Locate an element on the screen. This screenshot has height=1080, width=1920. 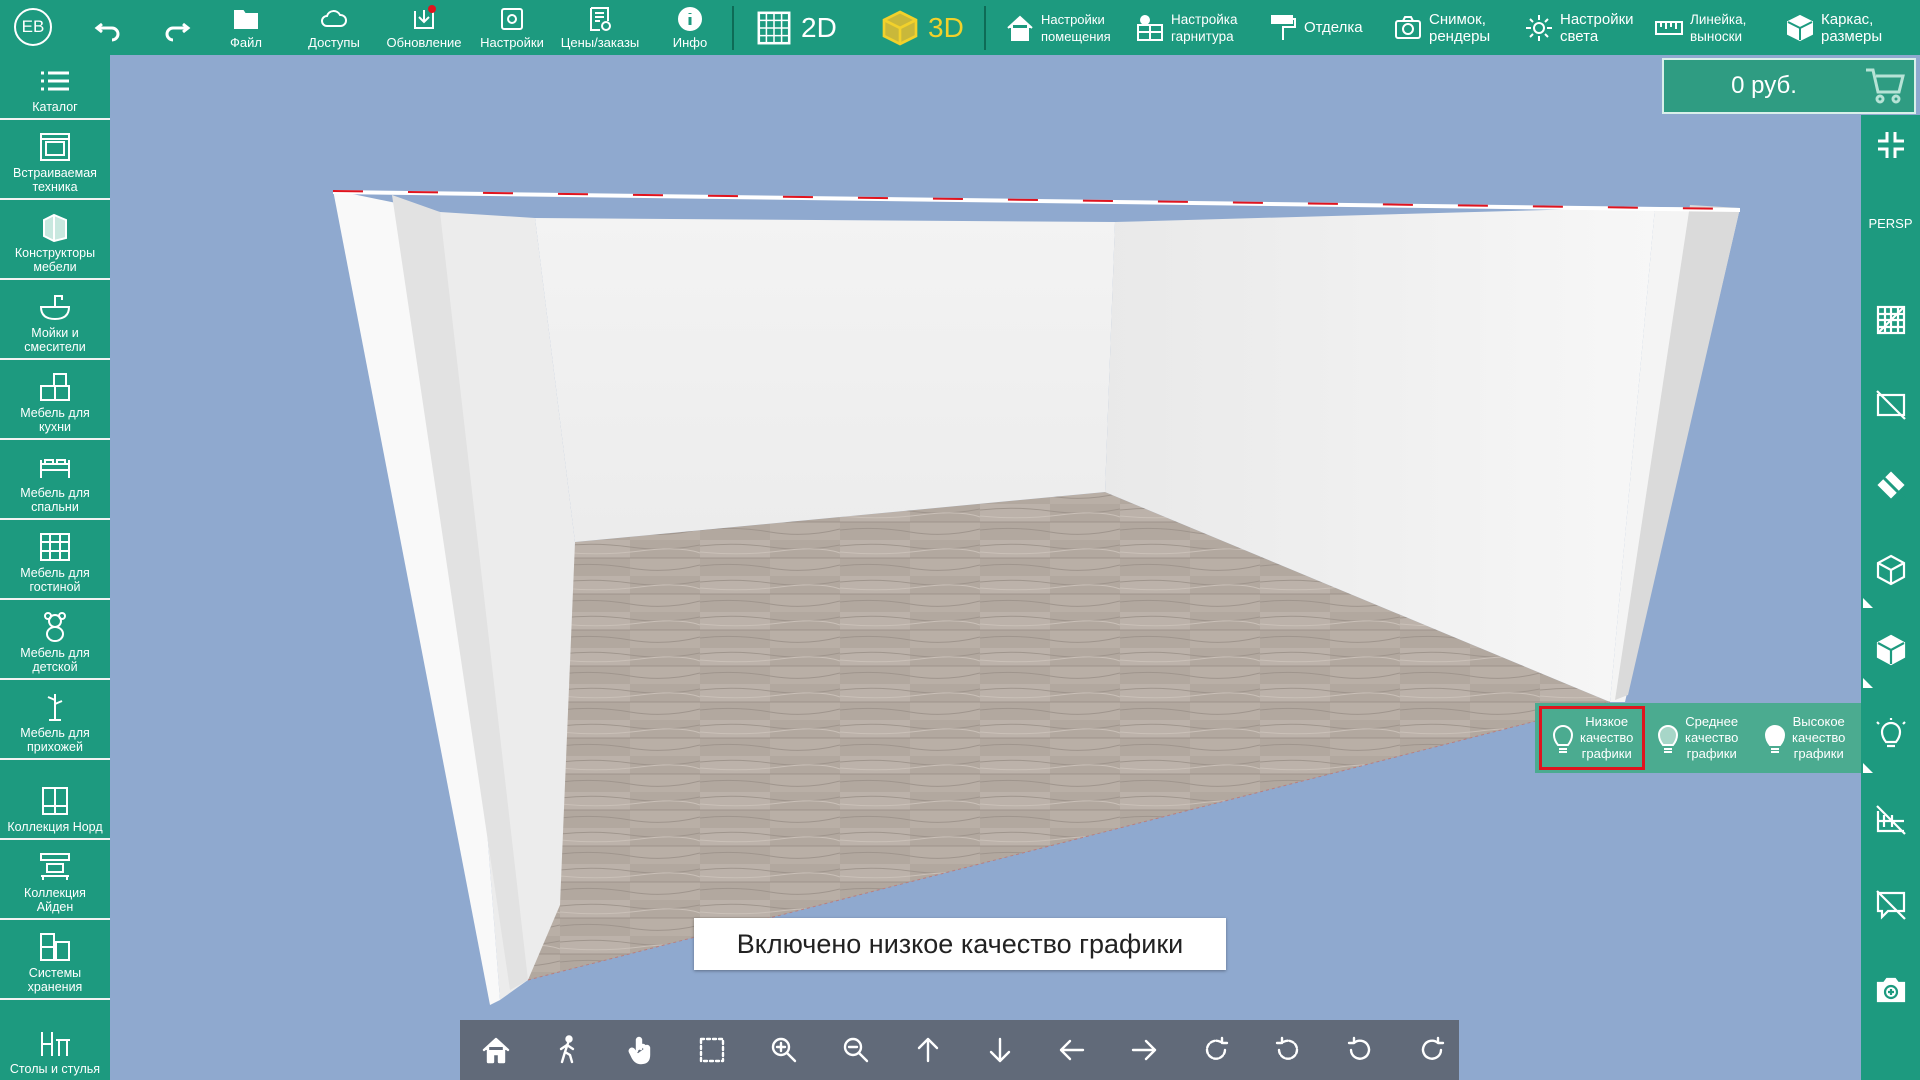
sidebar-item-tables-chairs: Столы и стулья is located at coordinates (55, 1040).